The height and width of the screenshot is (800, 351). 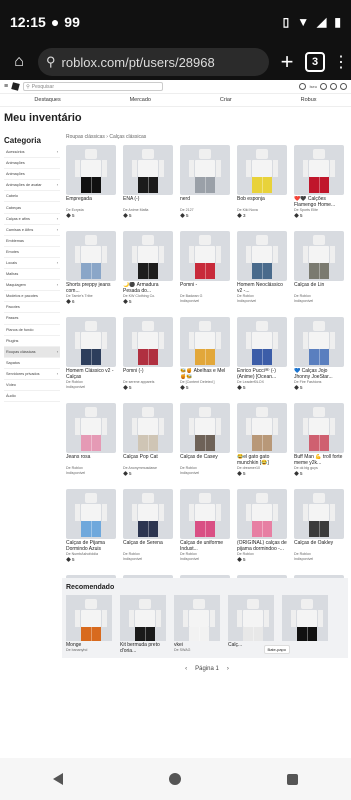 I want to click on item-card: Calças de Casey De Roblox Indisponível, so click(x=205, y=444).